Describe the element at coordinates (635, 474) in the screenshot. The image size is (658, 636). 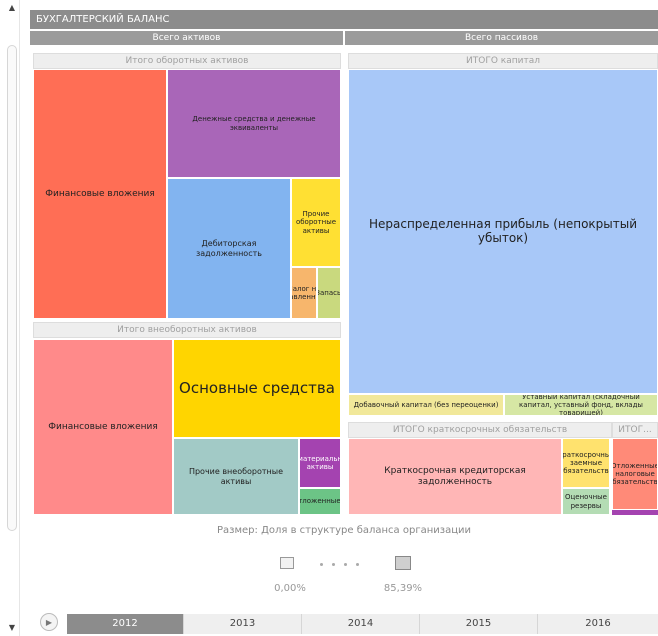
I see `tile-deferred-tax-liabilities: Отложенные налоговые обязательства` at that location.